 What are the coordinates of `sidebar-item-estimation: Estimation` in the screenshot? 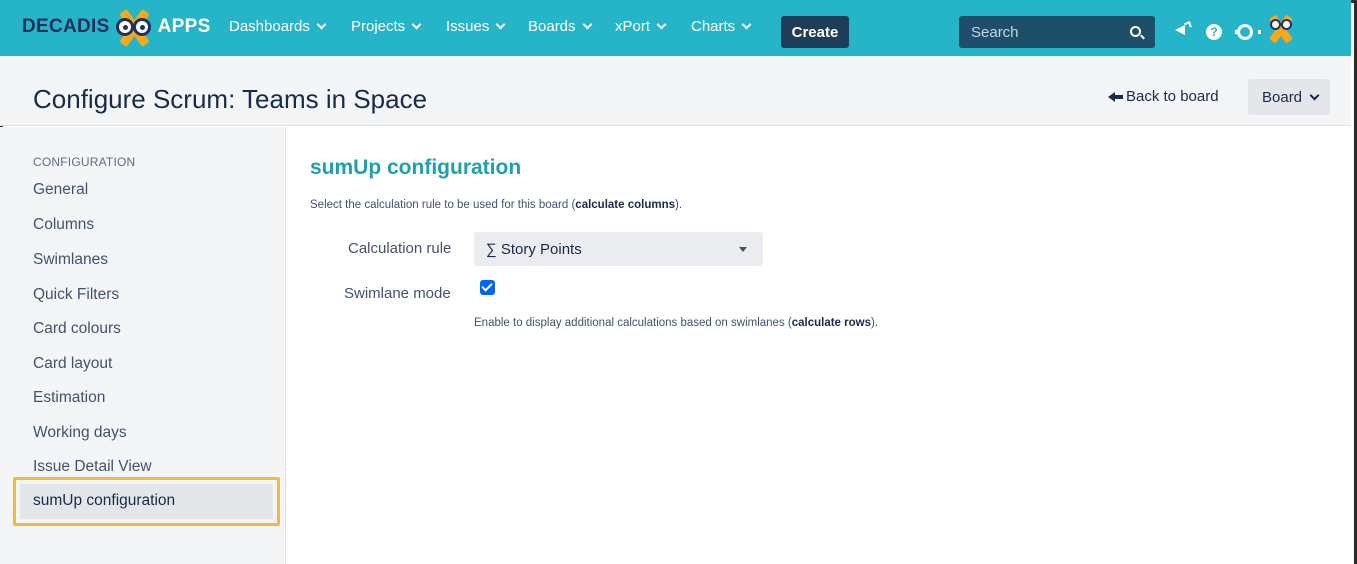 It's located at (69, 398).